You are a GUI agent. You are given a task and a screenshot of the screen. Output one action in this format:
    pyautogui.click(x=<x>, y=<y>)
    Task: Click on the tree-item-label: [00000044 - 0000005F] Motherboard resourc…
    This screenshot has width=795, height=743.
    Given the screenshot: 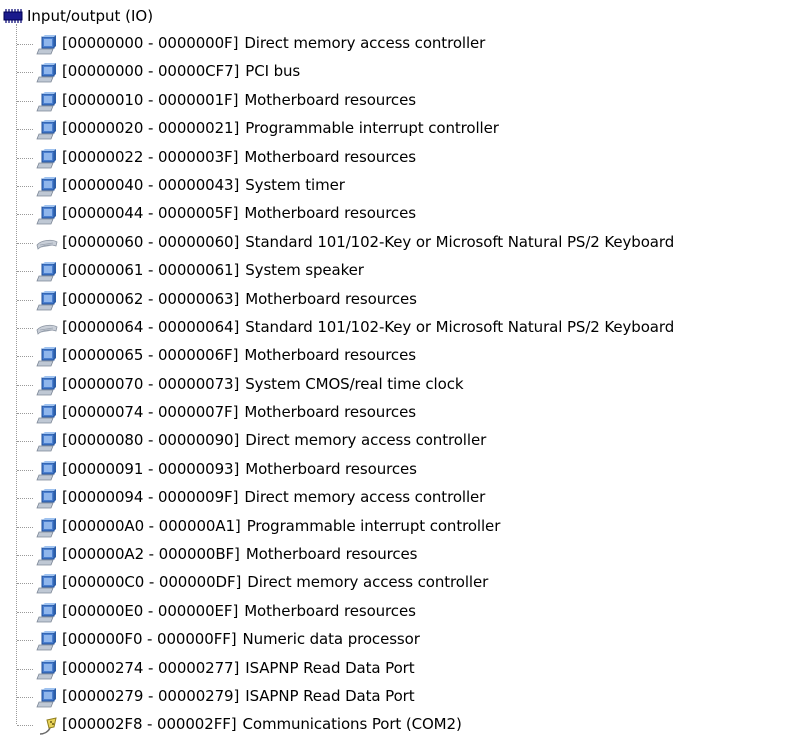 What is the action you would take?
    pyautogui.click(x=239, y=213)
    